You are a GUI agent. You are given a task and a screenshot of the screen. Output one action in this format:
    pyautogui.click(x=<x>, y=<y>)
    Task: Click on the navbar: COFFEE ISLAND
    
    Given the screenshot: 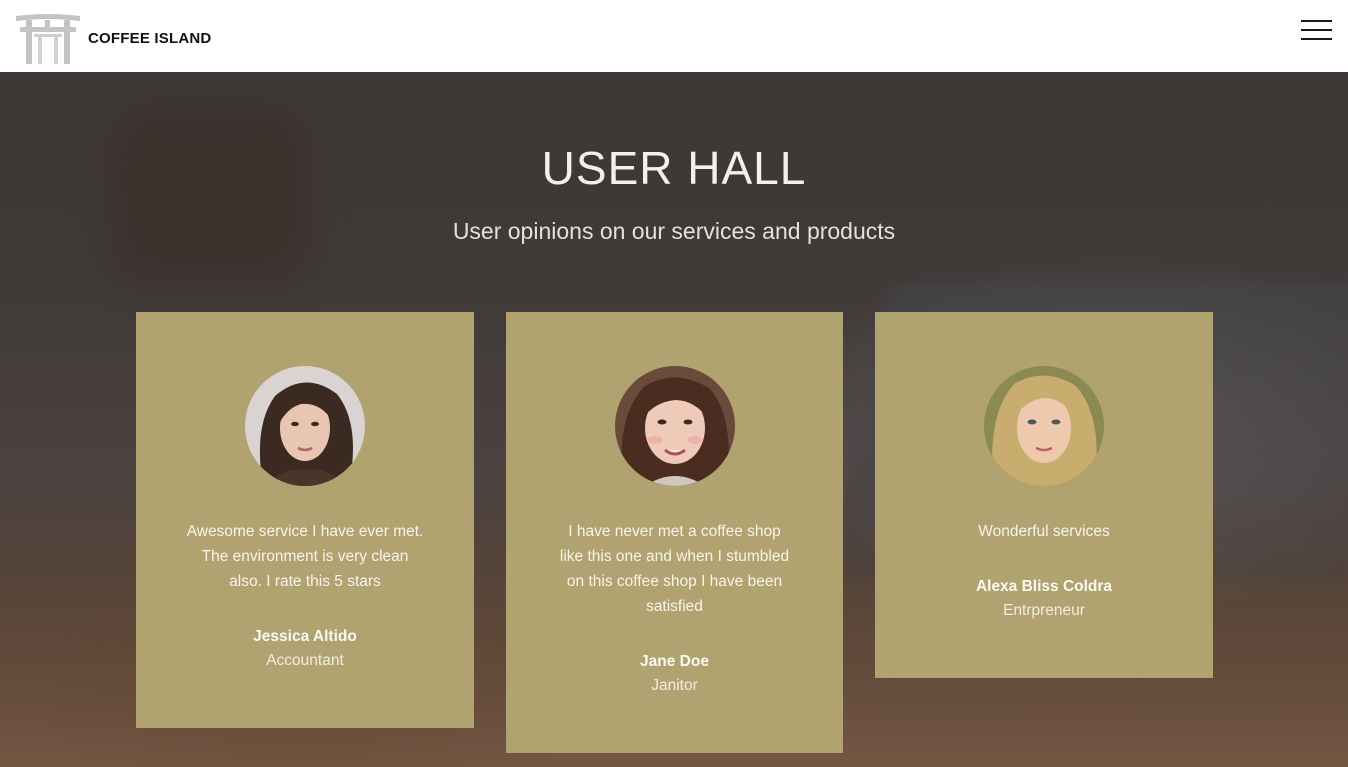 What is the action you would take?
    pyautogui.click(x=674, y=36)
    